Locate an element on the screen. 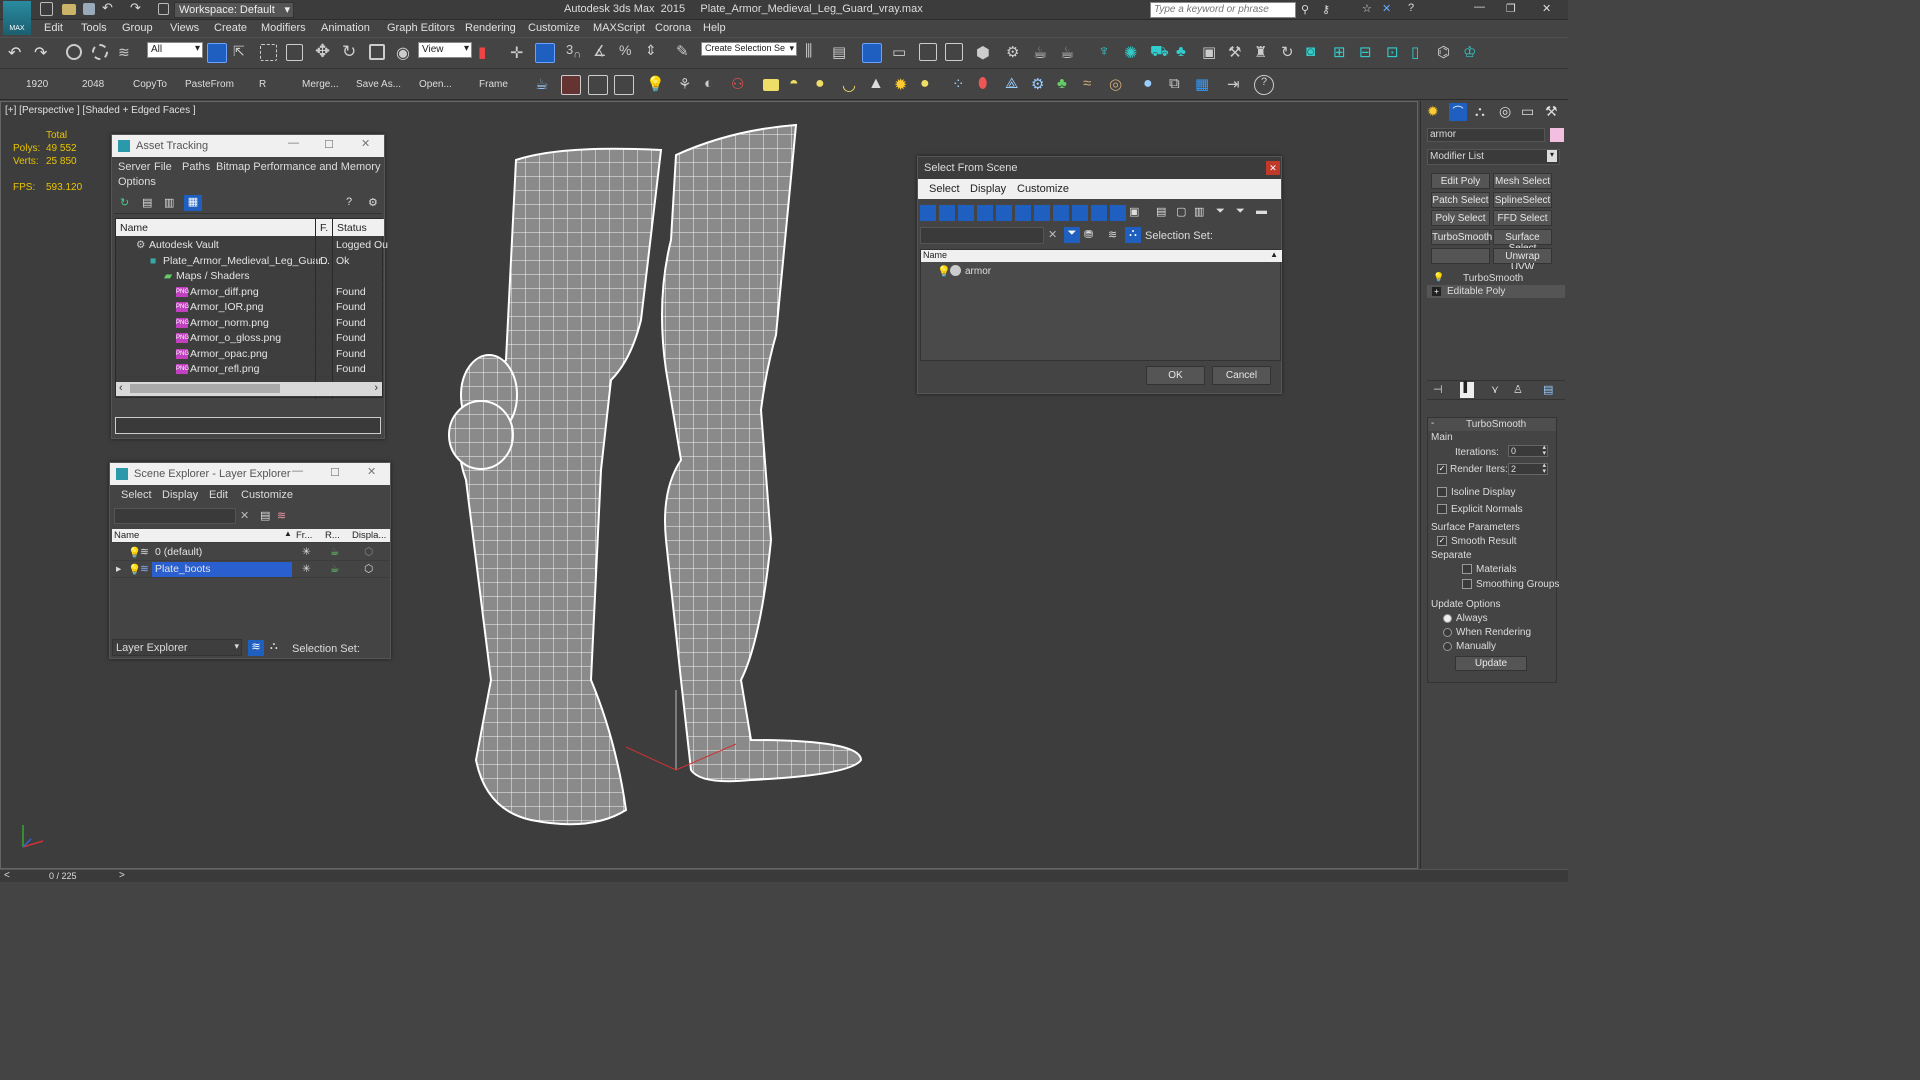 The image size is (1920, 1080). table-row: PNG Armor_refl.png Found is located at coordinates (250, 369).